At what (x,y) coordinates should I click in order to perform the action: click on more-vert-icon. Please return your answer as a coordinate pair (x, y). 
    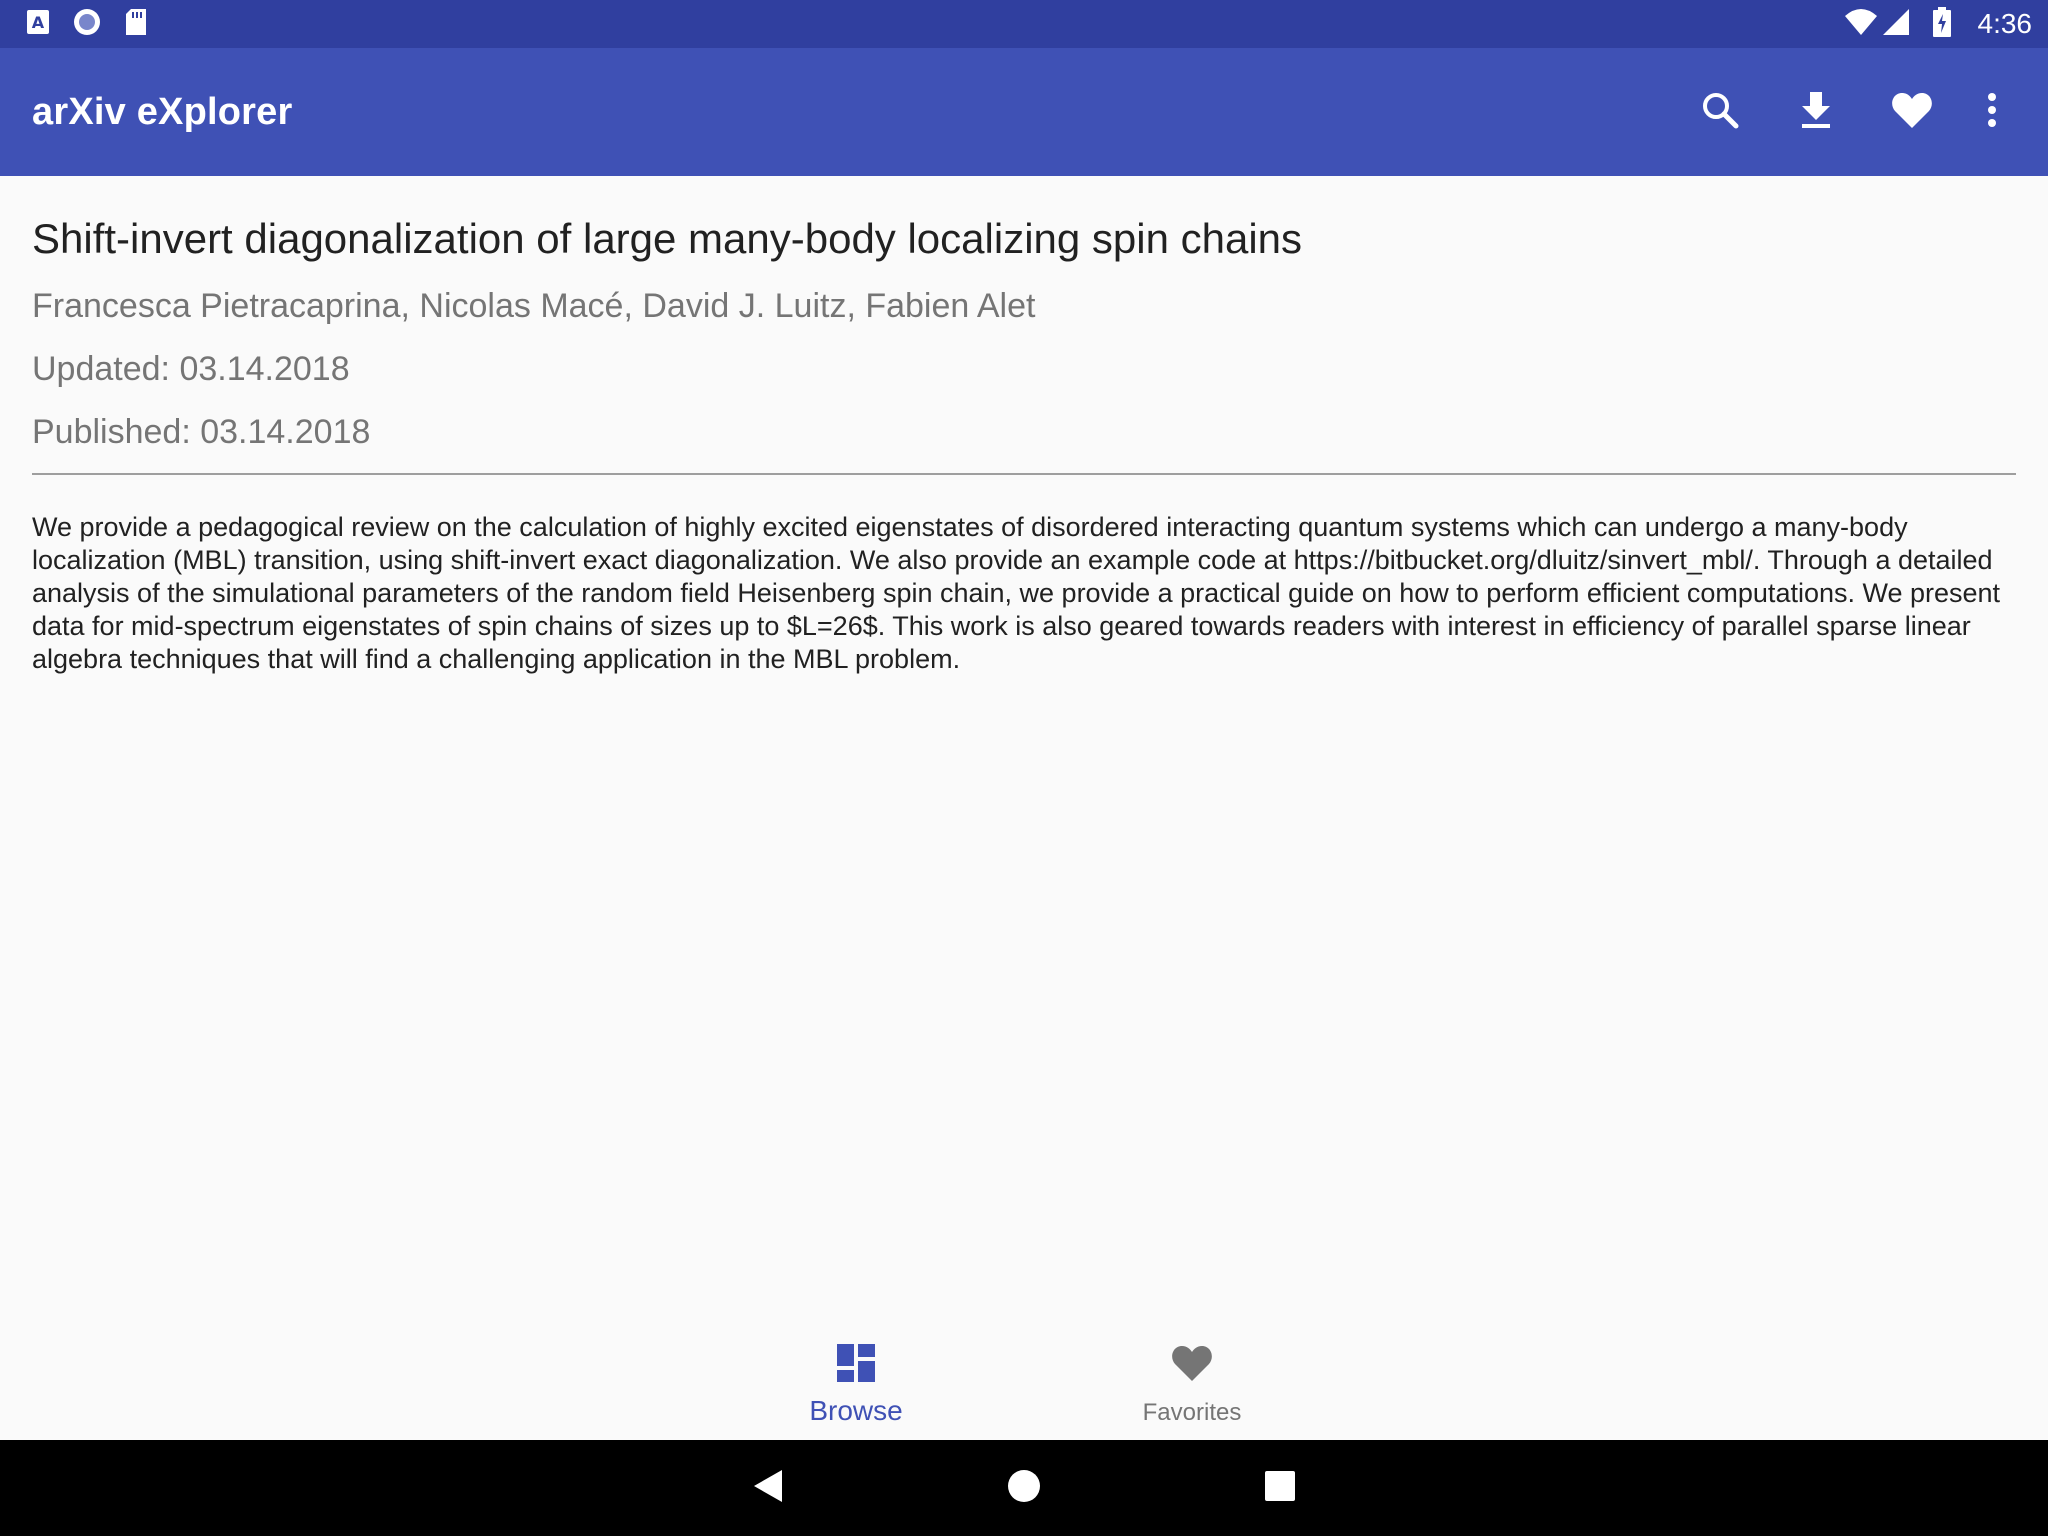
    Looking at the image, I should click on (1992, 112).